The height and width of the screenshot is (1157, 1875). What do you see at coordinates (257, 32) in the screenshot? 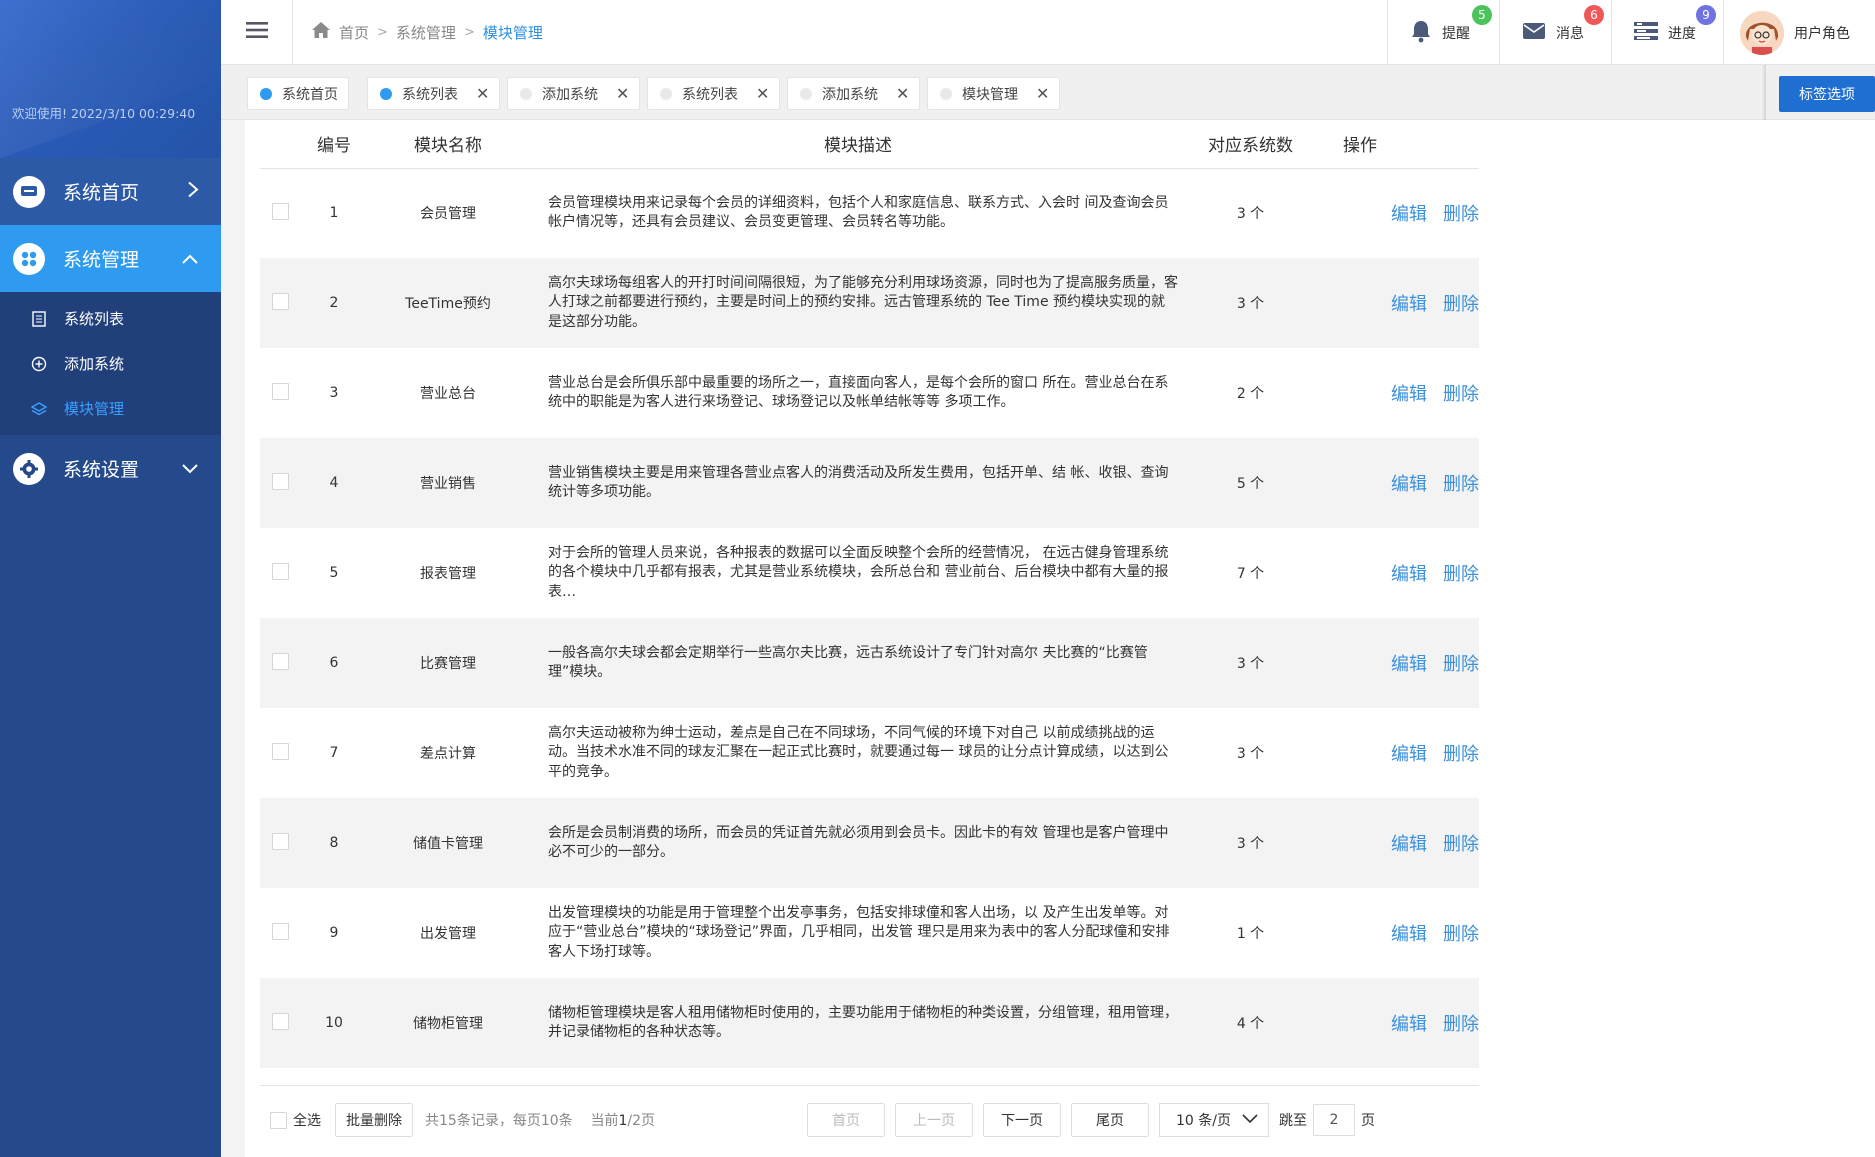
I see `menu-toggle-button` at bounding box center [257, 32].